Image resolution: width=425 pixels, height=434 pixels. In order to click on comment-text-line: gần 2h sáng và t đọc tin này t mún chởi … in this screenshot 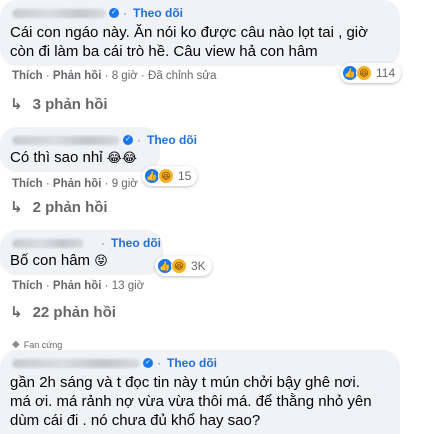, I will do `click(185, 382)`.